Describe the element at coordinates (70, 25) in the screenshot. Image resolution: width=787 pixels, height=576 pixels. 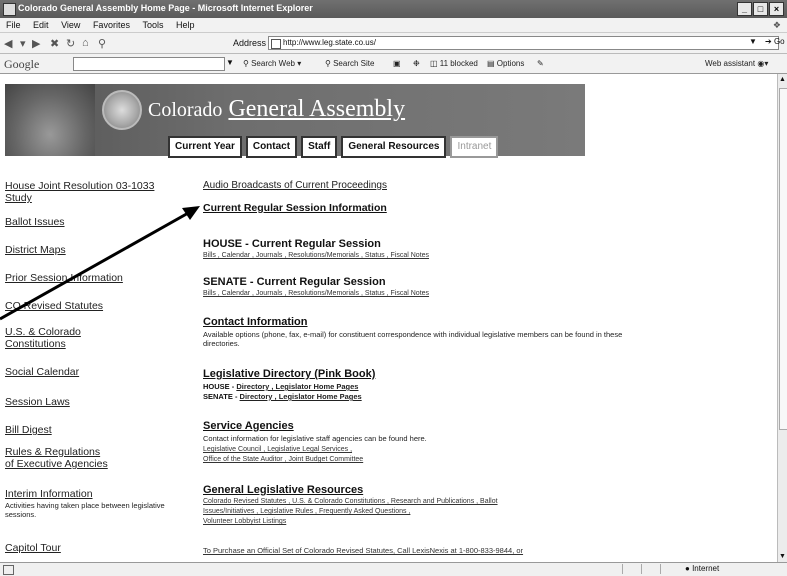
I see `menu-view: View` at that location.